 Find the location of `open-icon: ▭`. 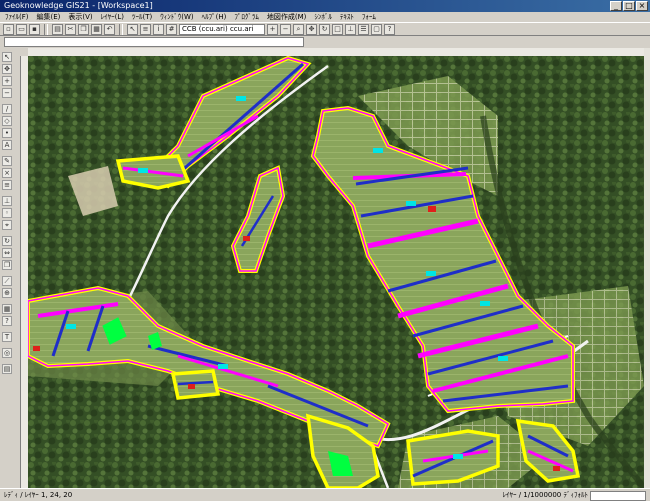

open-icon: ▭ is located at coordinates (21, 29).